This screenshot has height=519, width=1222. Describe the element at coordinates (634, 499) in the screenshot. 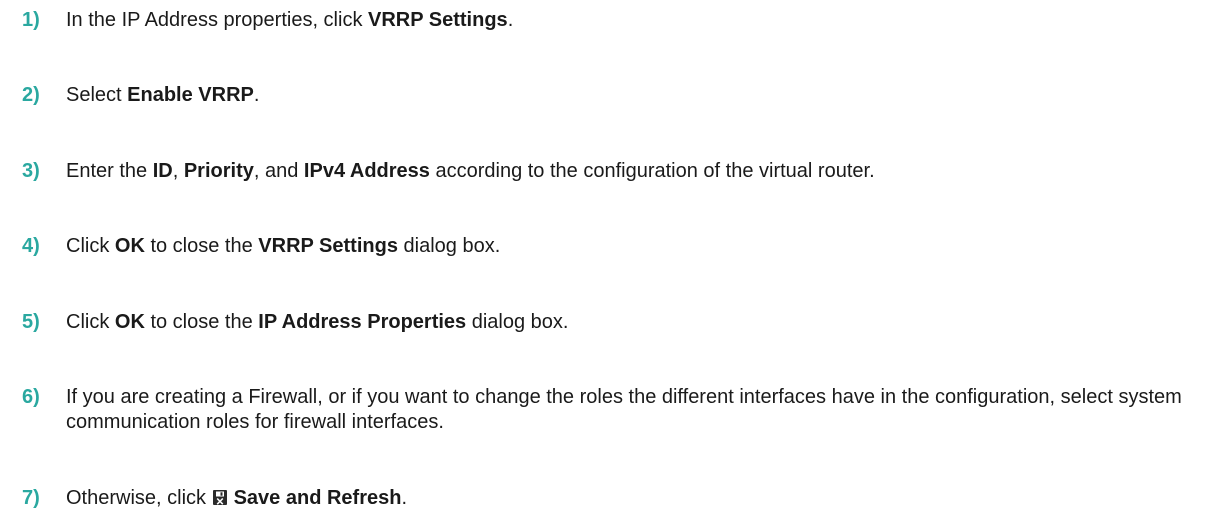

I see `step-text: Otherwise, click Save and Refresh.` at that location.